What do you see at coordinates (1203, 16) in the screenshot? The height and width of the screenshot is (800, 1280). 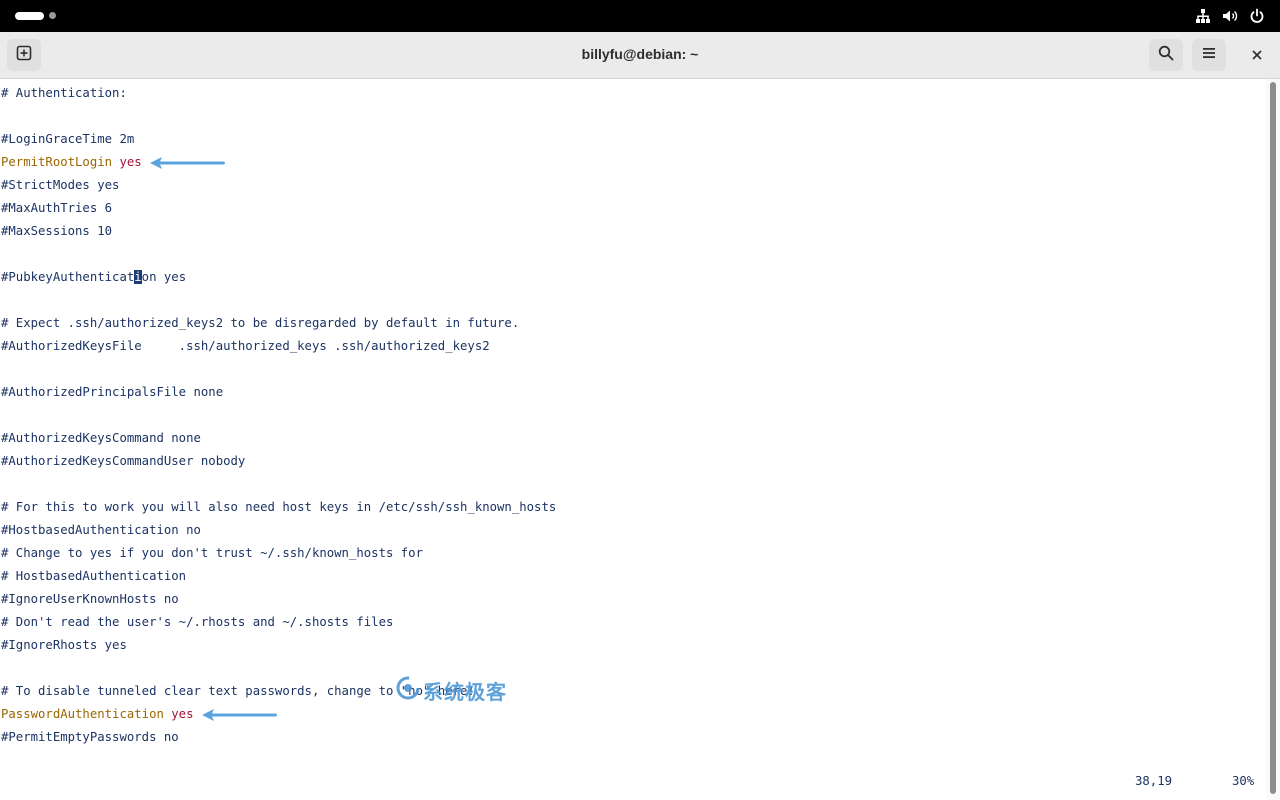 I see `network-icon` at bounding box center [1203, 16].